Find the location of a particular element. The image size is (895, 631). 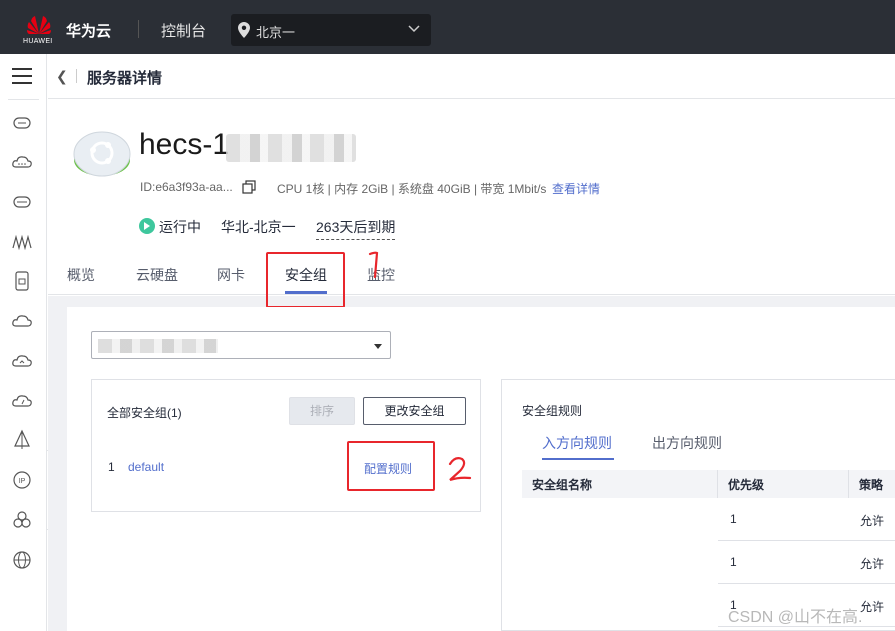

server-hostname: hecs-1 is located at coordinates (184, 144).